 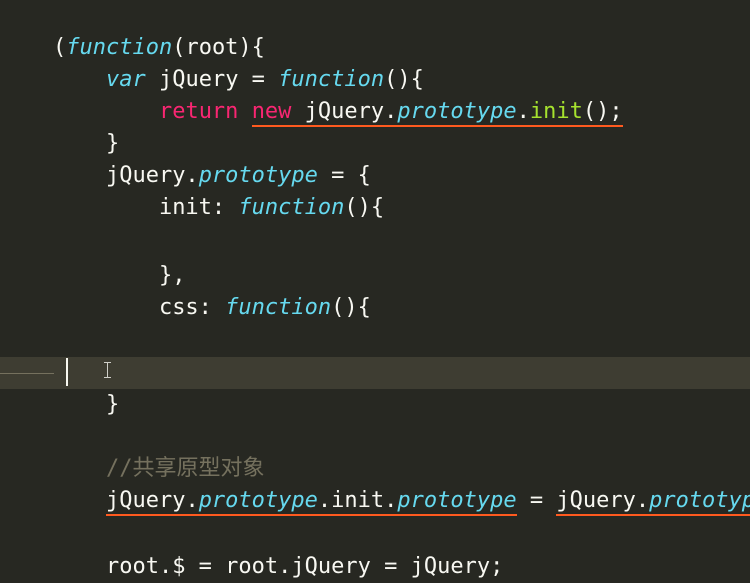 What do you see at coordinates (375, 258) in the screenshot?
I see `code-line-8: },` at bounding box center [375, 258].